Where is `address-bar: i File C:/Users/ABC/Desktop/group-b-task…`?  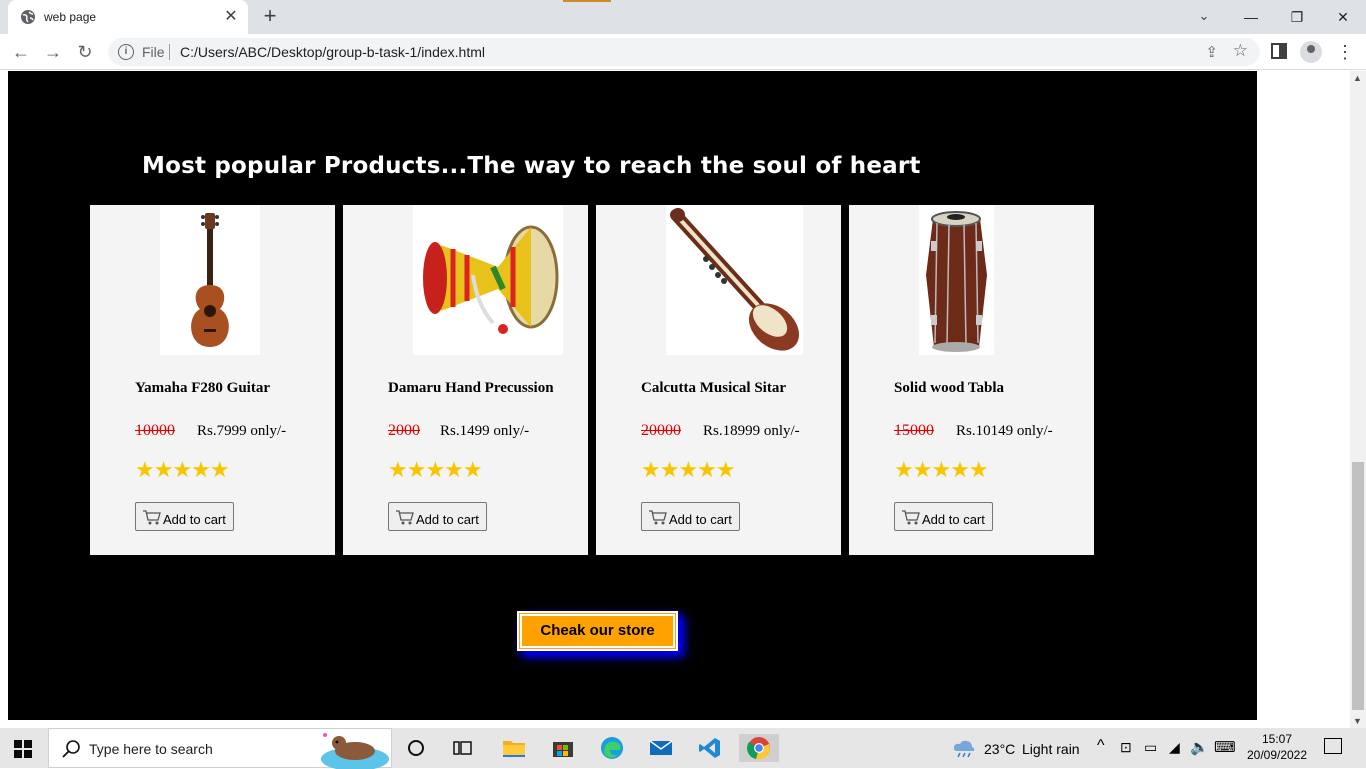
address-bar: i File C:/Users/ABC/Desktop/group-b-task… is located at coordinates (684, 52).